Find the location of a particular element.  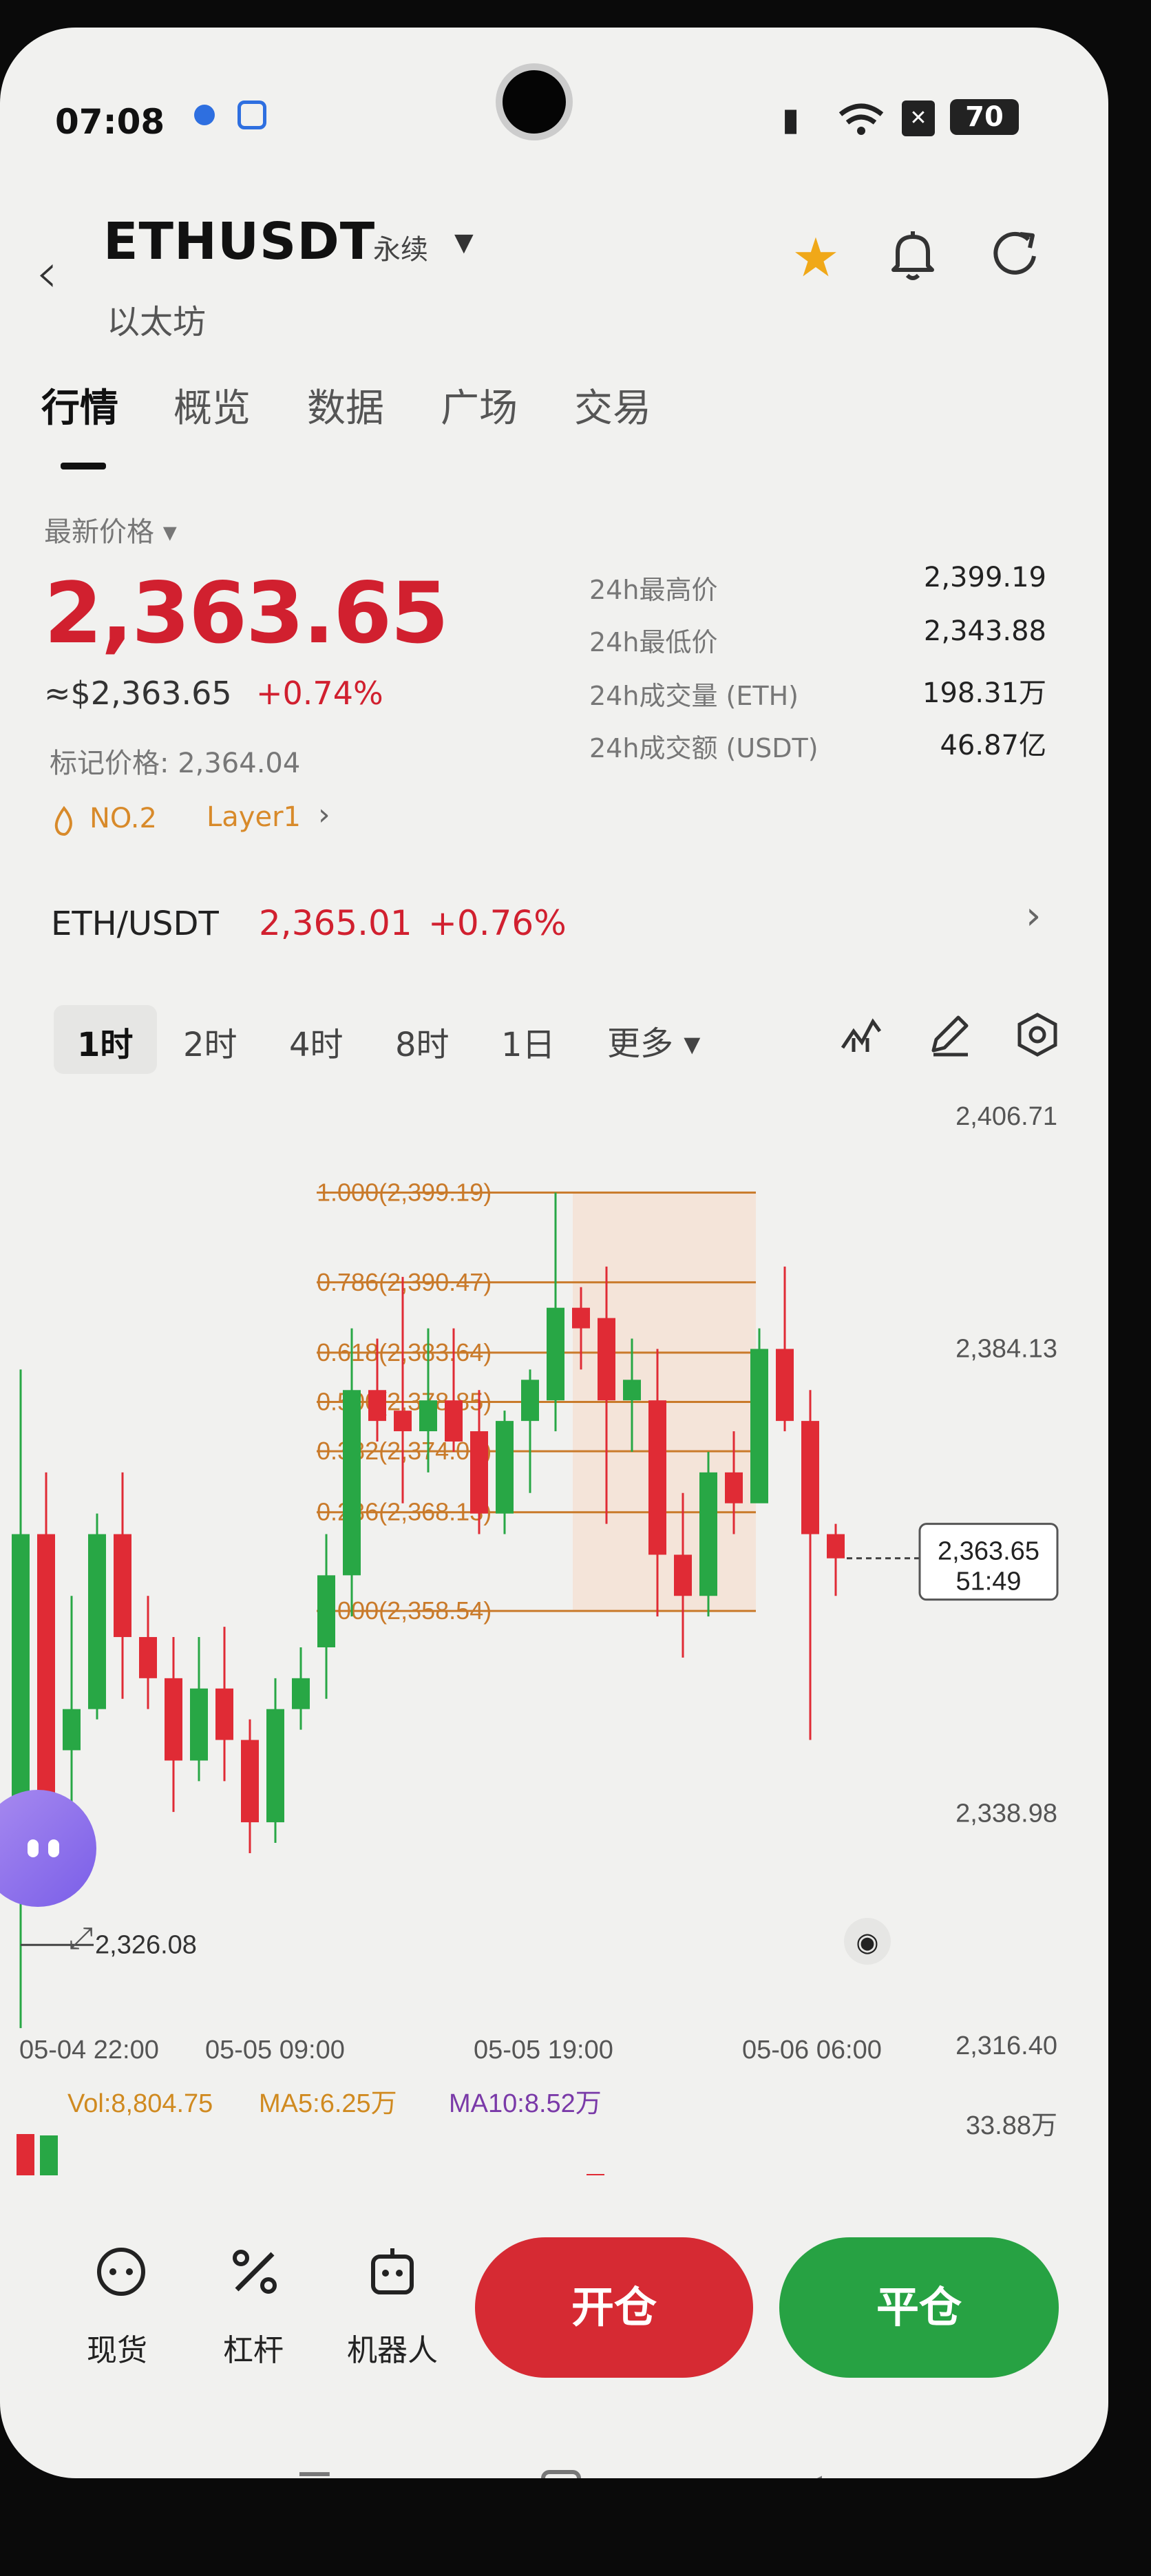

tab-square: 广场 is located at coordinates (479, 405).